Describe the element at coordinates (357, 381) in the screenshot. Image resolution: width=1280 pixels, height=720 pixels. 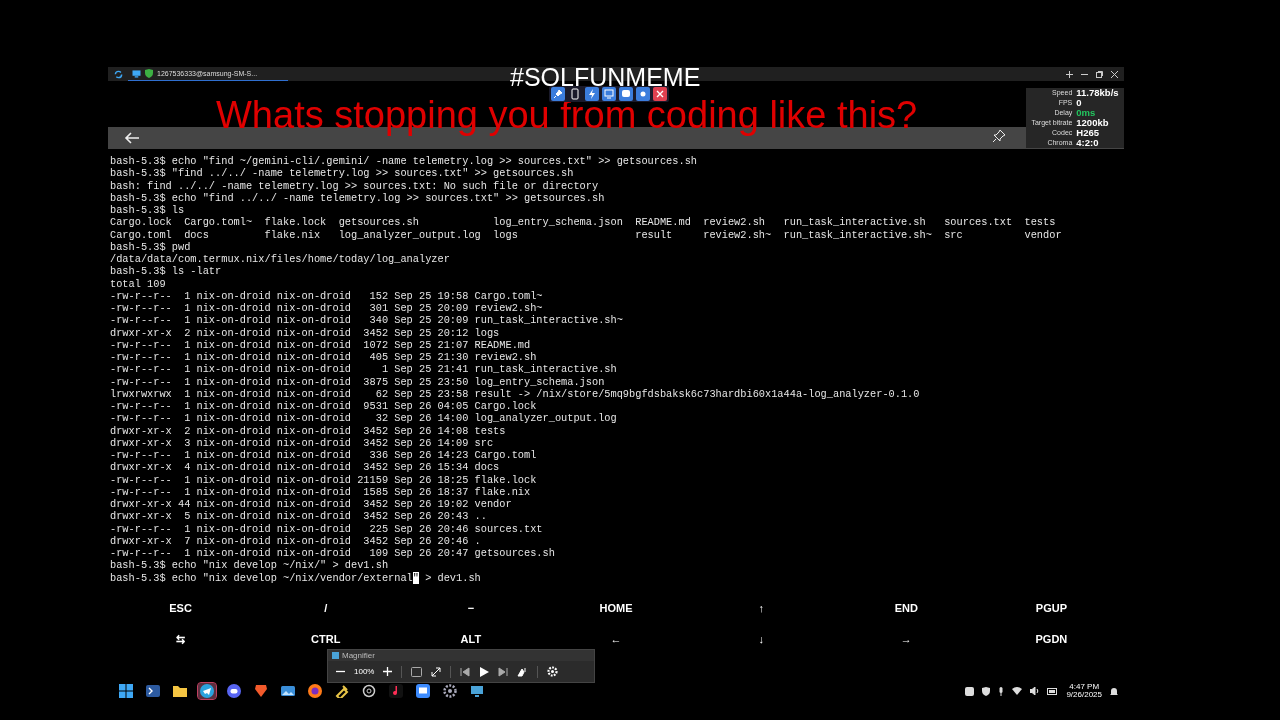
I see `terminal-line: -rw-r--r-- 1 nix-on-droid nix-on-droid 3875 Sep 25 23:50 log_entry_schema.json` at that location.